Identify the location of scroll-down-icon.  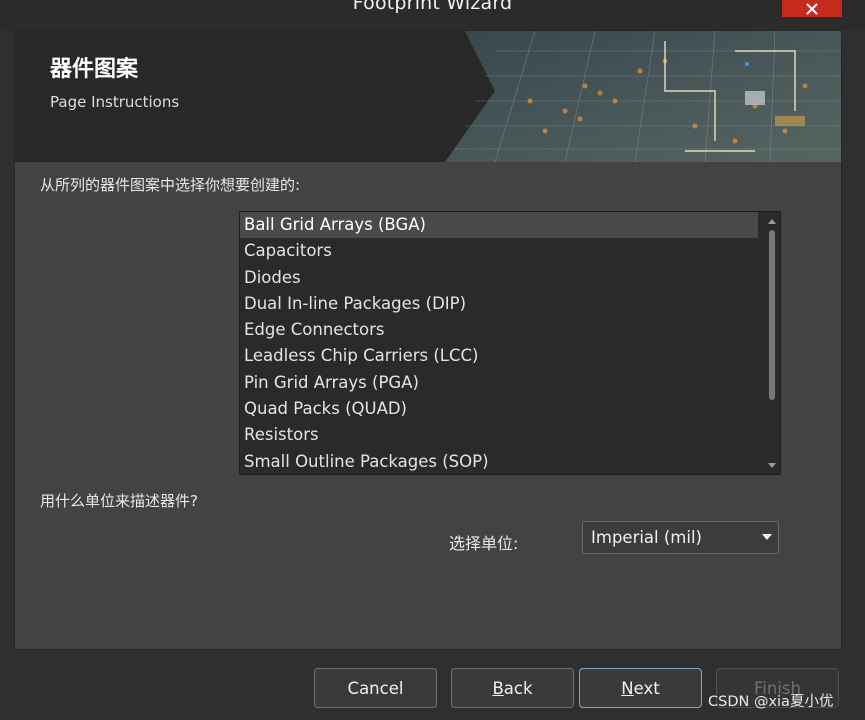
(772, 465).